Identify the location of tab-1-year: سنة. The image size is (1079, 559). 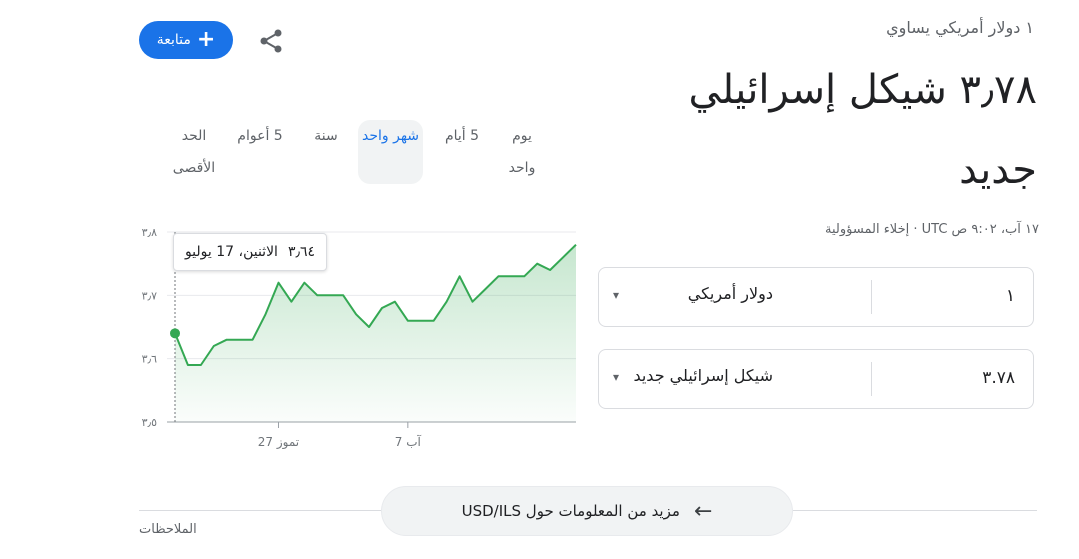
(326, 136).